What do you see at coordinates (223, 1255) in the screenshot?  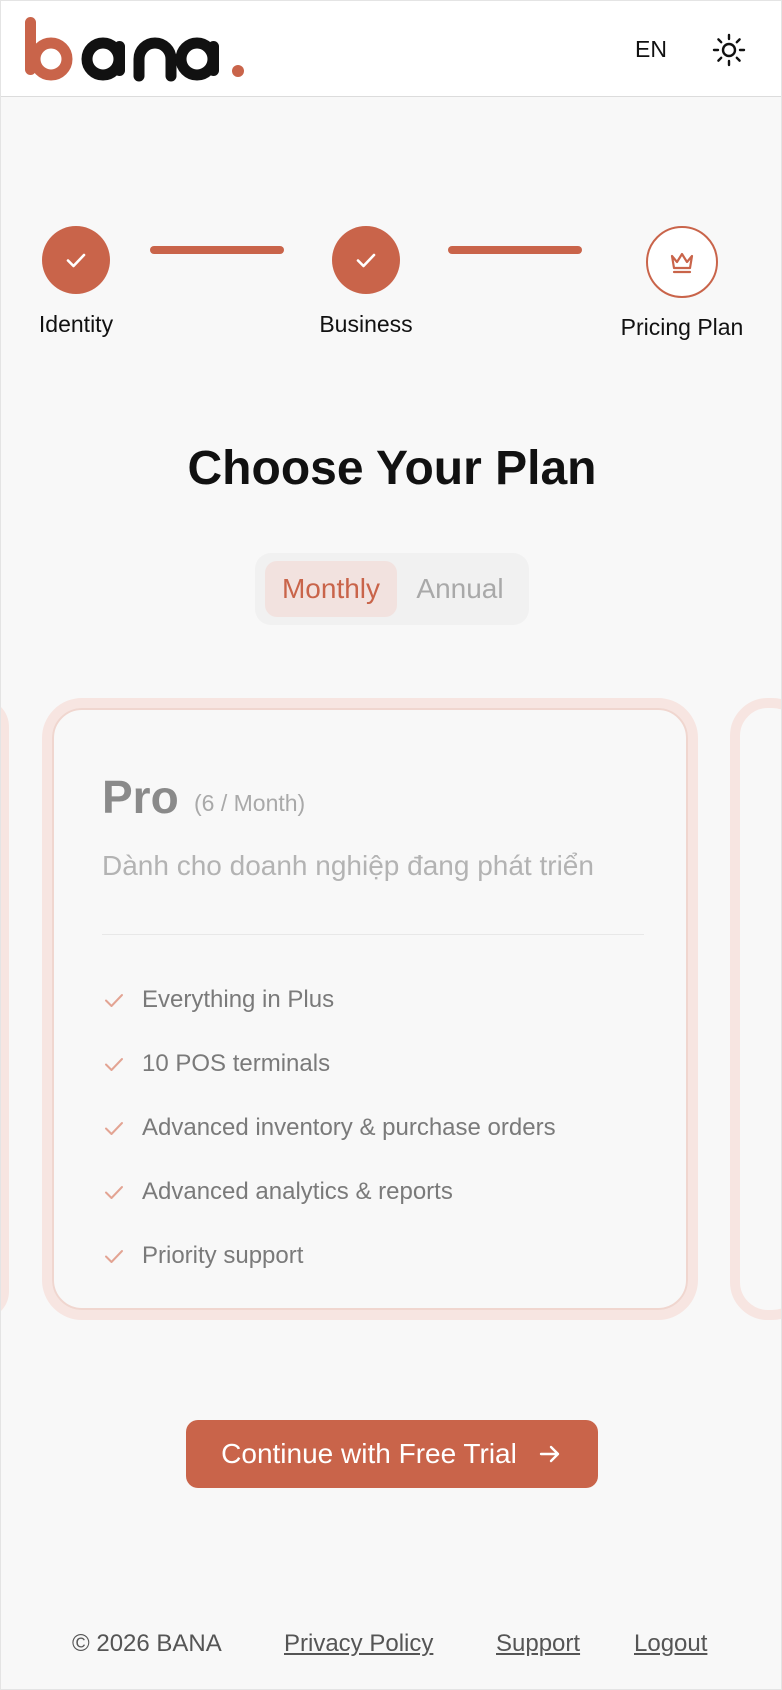 I see `feature-text: Priority support` at bounding box center [223, 1255].